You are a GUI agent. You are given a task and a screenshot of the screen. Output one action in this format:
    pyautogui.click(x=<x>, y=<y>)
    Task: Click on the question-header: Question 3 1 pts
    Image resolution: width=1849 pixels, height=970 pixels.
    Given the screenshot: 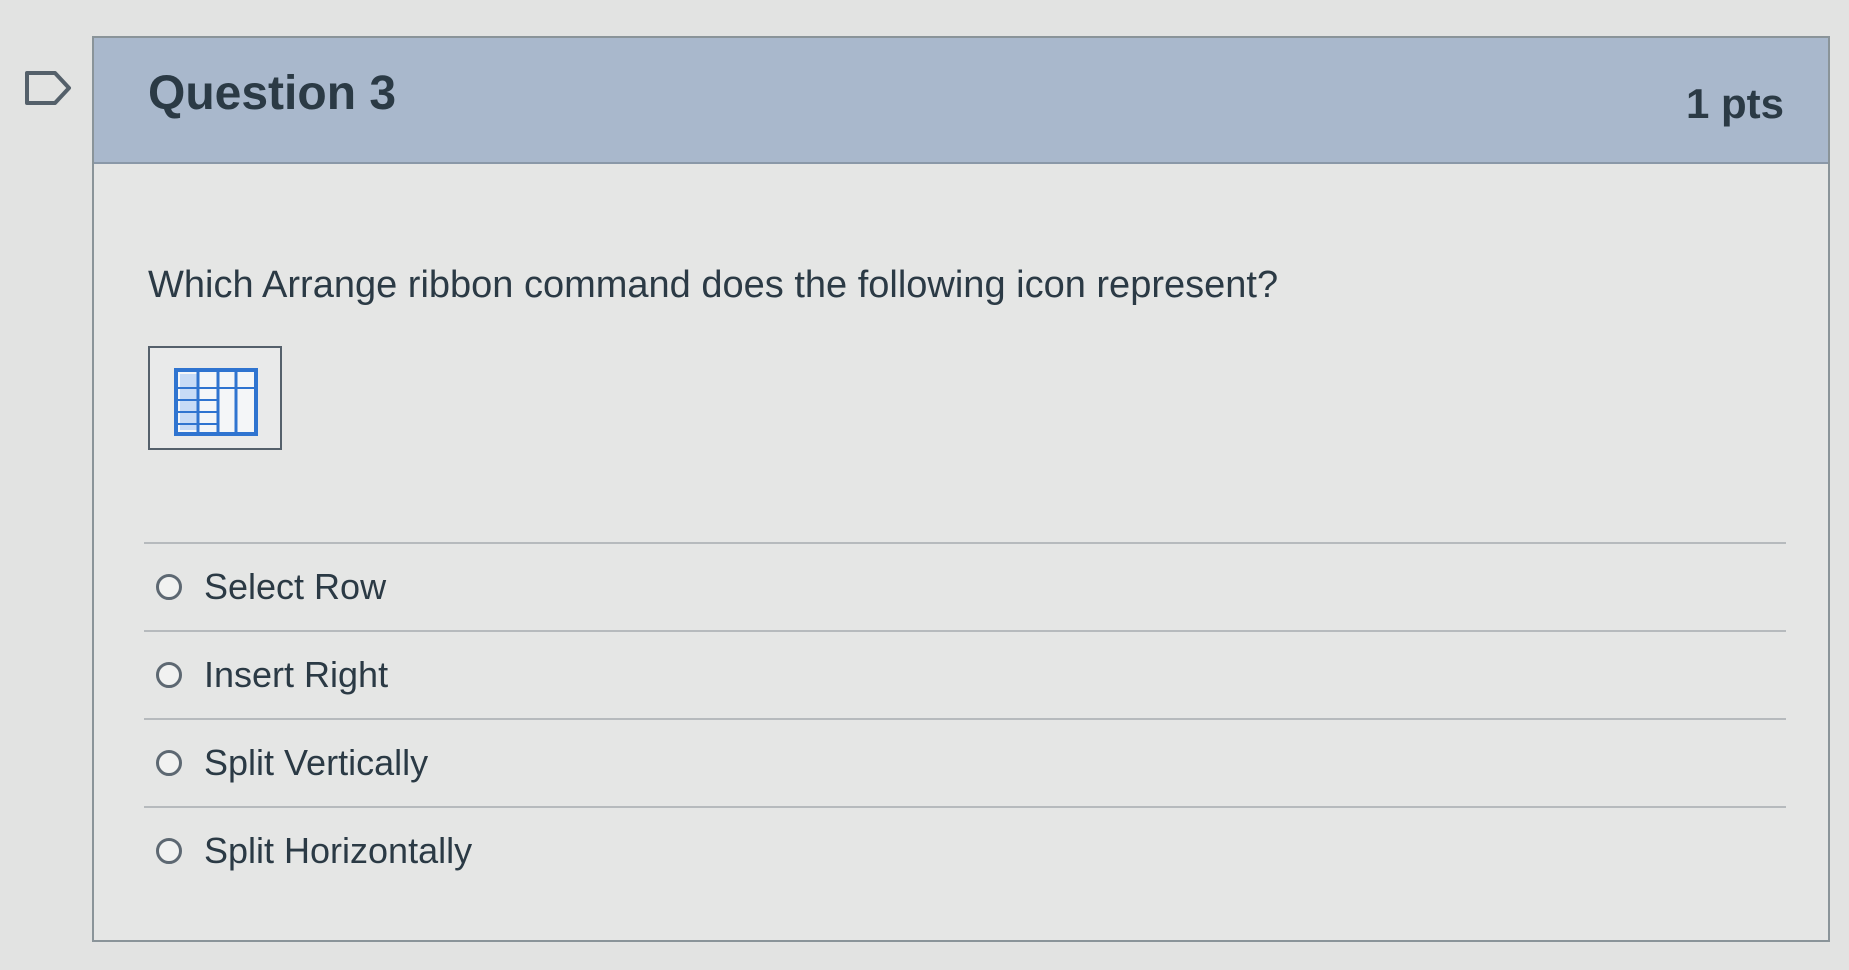 What is the action you would take?
    pyautogui.click(x=961, y=101)
    